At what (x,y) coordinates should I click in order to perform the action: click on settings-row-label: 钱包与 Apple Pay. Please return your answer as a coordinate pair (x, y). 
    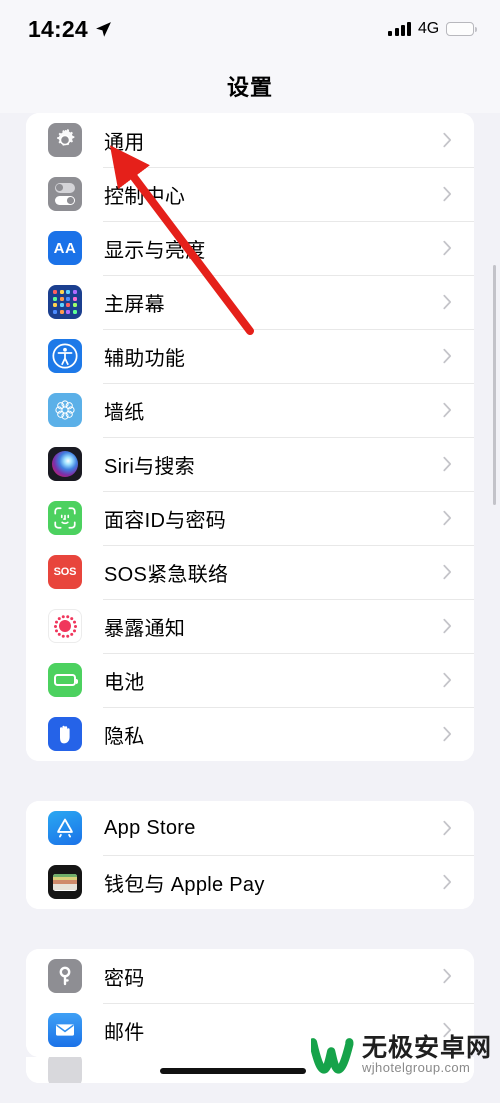
    Looking at the image, I should click on (184, 884).